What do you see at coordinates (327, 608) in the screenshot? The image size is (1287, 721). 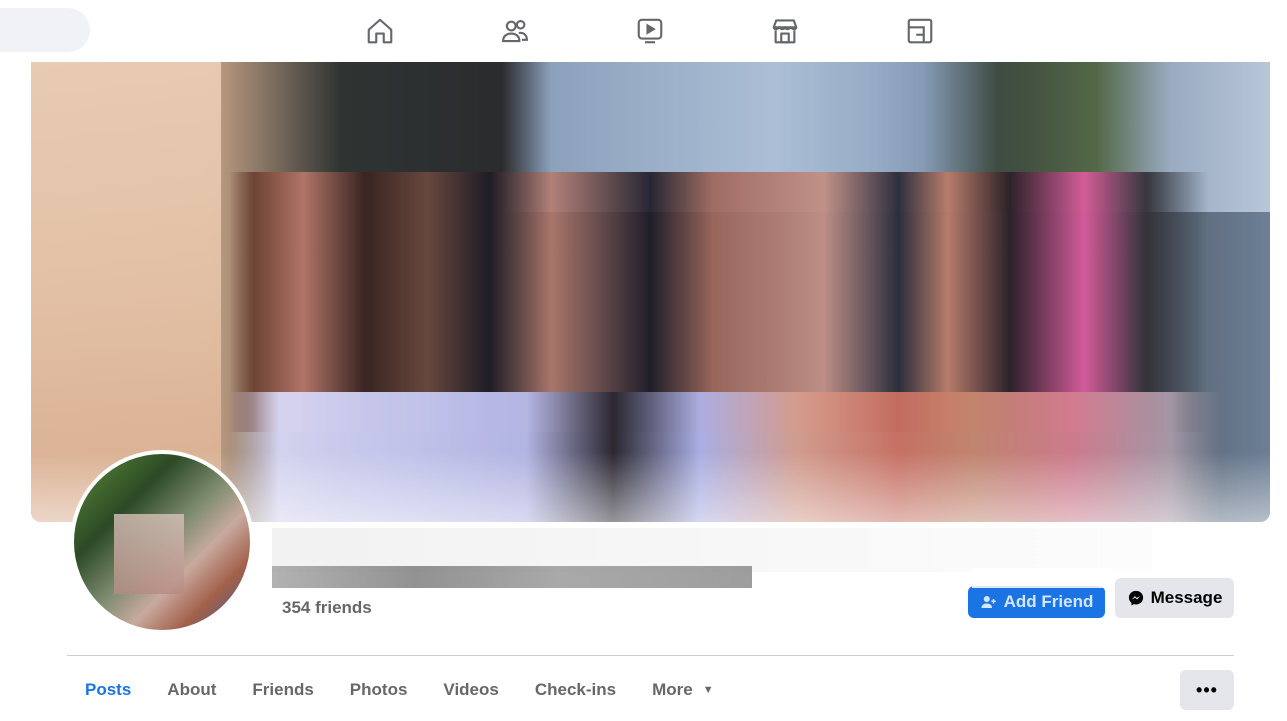 I see `friends-count: 354 friends` at bounding box center [327, 608].